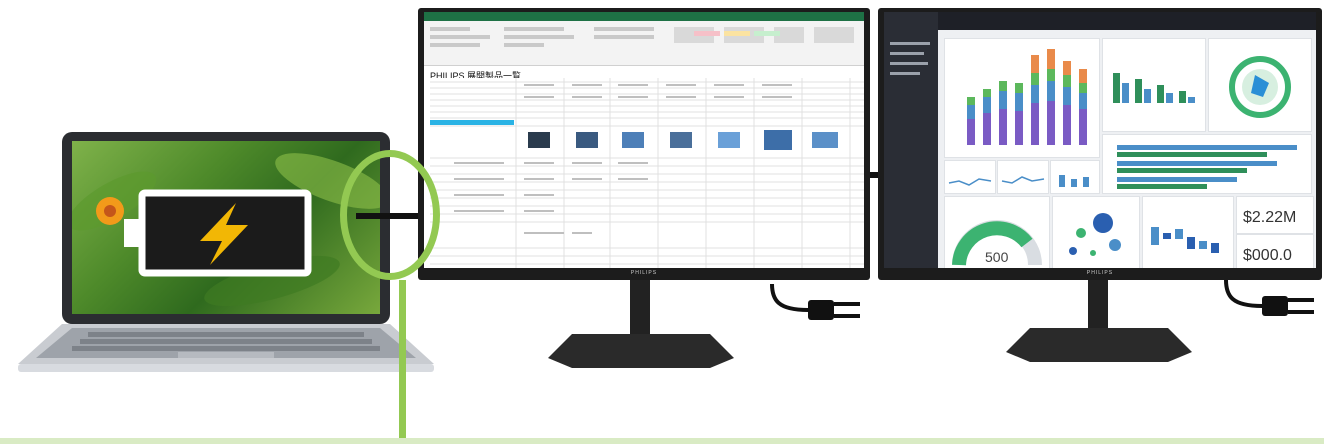  Describe the element at coordinates (1099, 345) in the screenshot. I see `stand-base-right` at that location.